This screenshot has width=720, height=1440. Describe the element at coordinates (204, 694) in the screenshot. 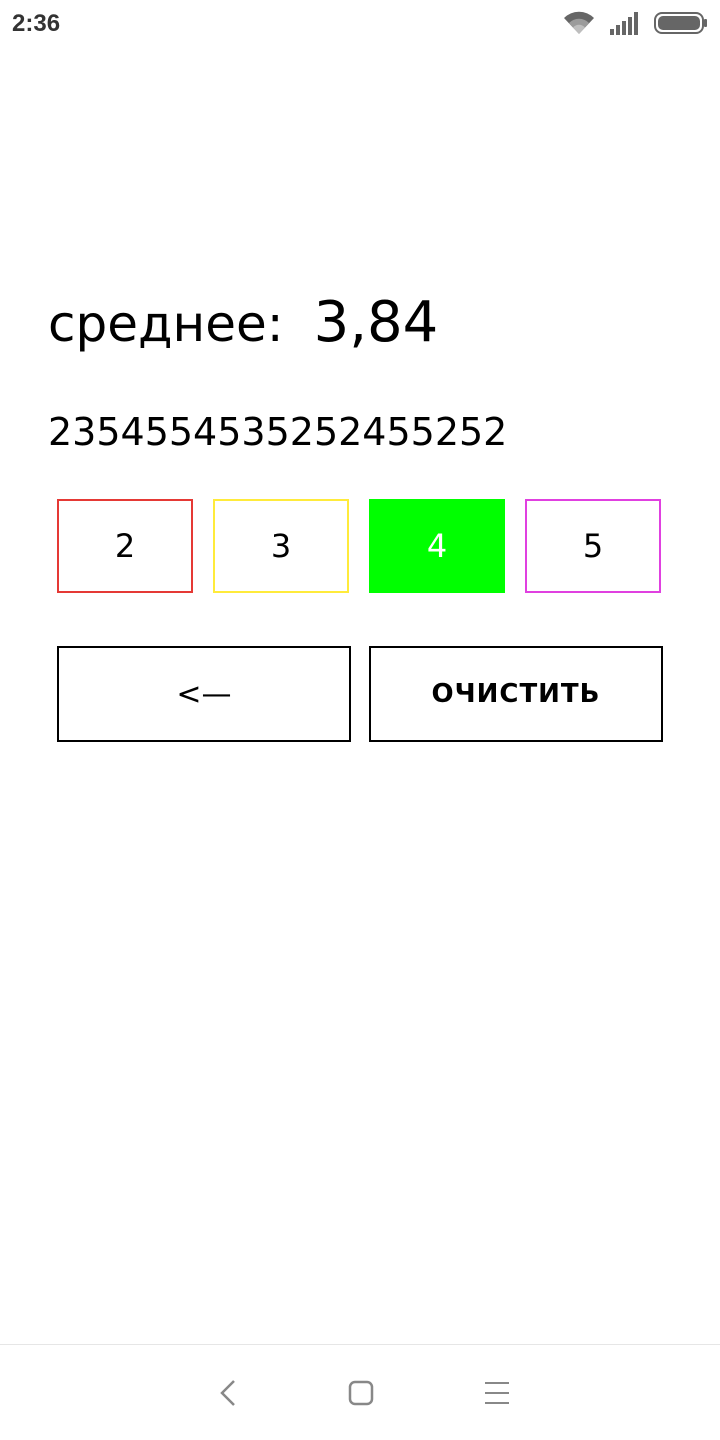

I see `backspace-button: <—` at that location.